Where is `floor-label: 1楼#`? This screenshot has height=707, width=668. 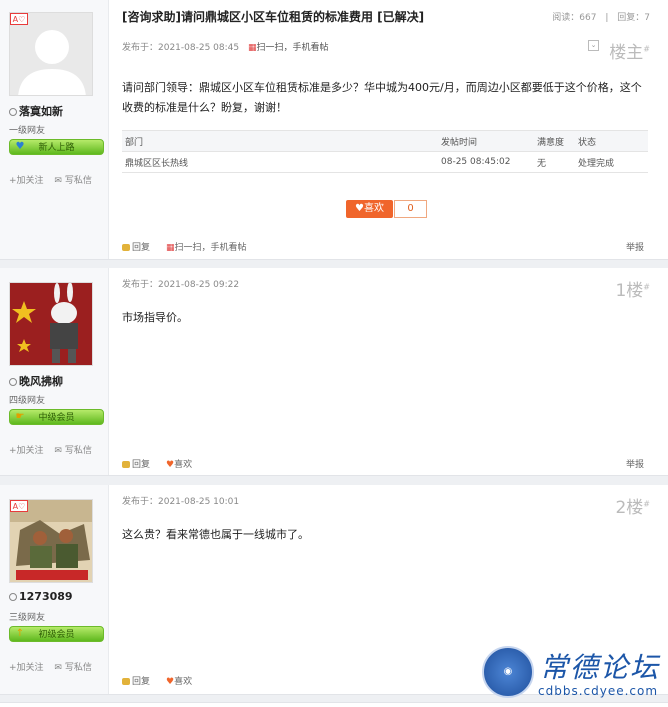 floor-label: 1楼# is located at coordinates (632, 291).